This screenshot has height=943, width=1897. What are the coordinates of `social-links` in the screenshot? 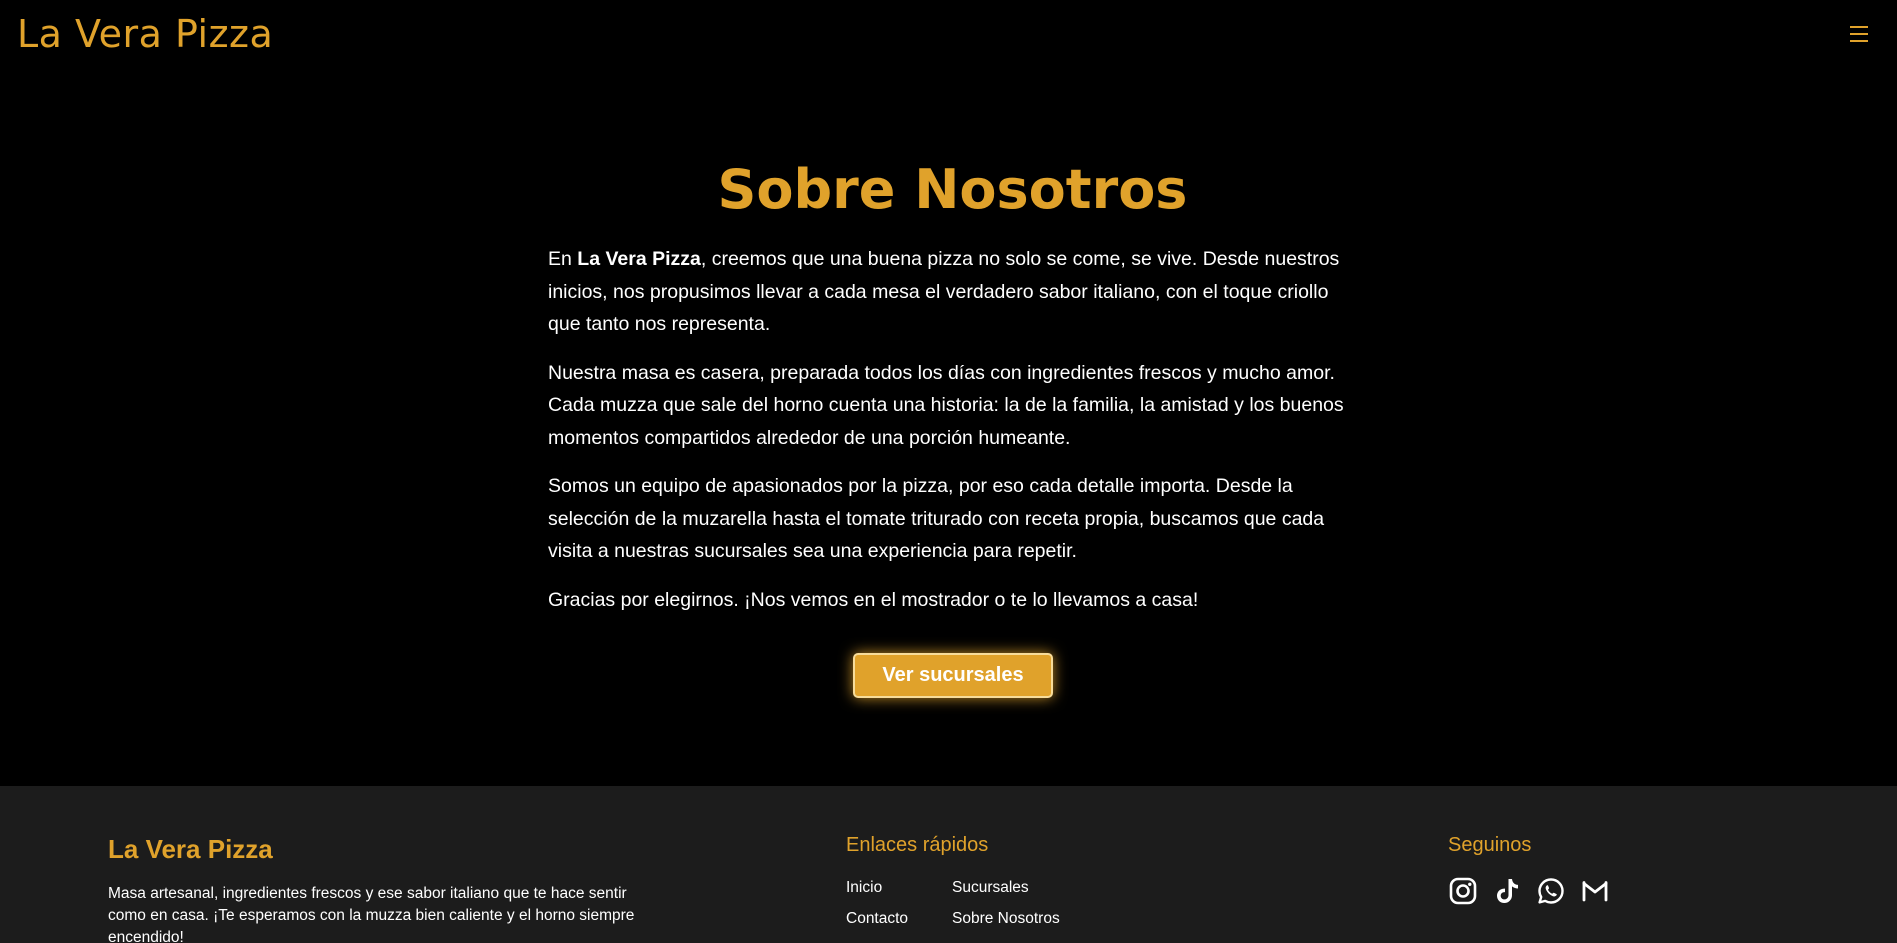 It's located at (1529, 891).